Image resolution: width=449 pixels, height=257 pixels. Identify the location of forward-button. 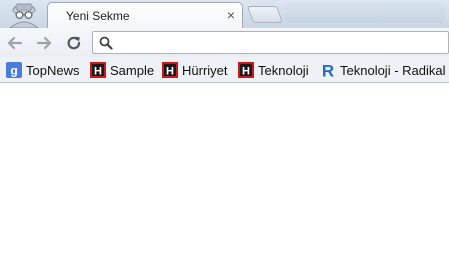
(44, 43).